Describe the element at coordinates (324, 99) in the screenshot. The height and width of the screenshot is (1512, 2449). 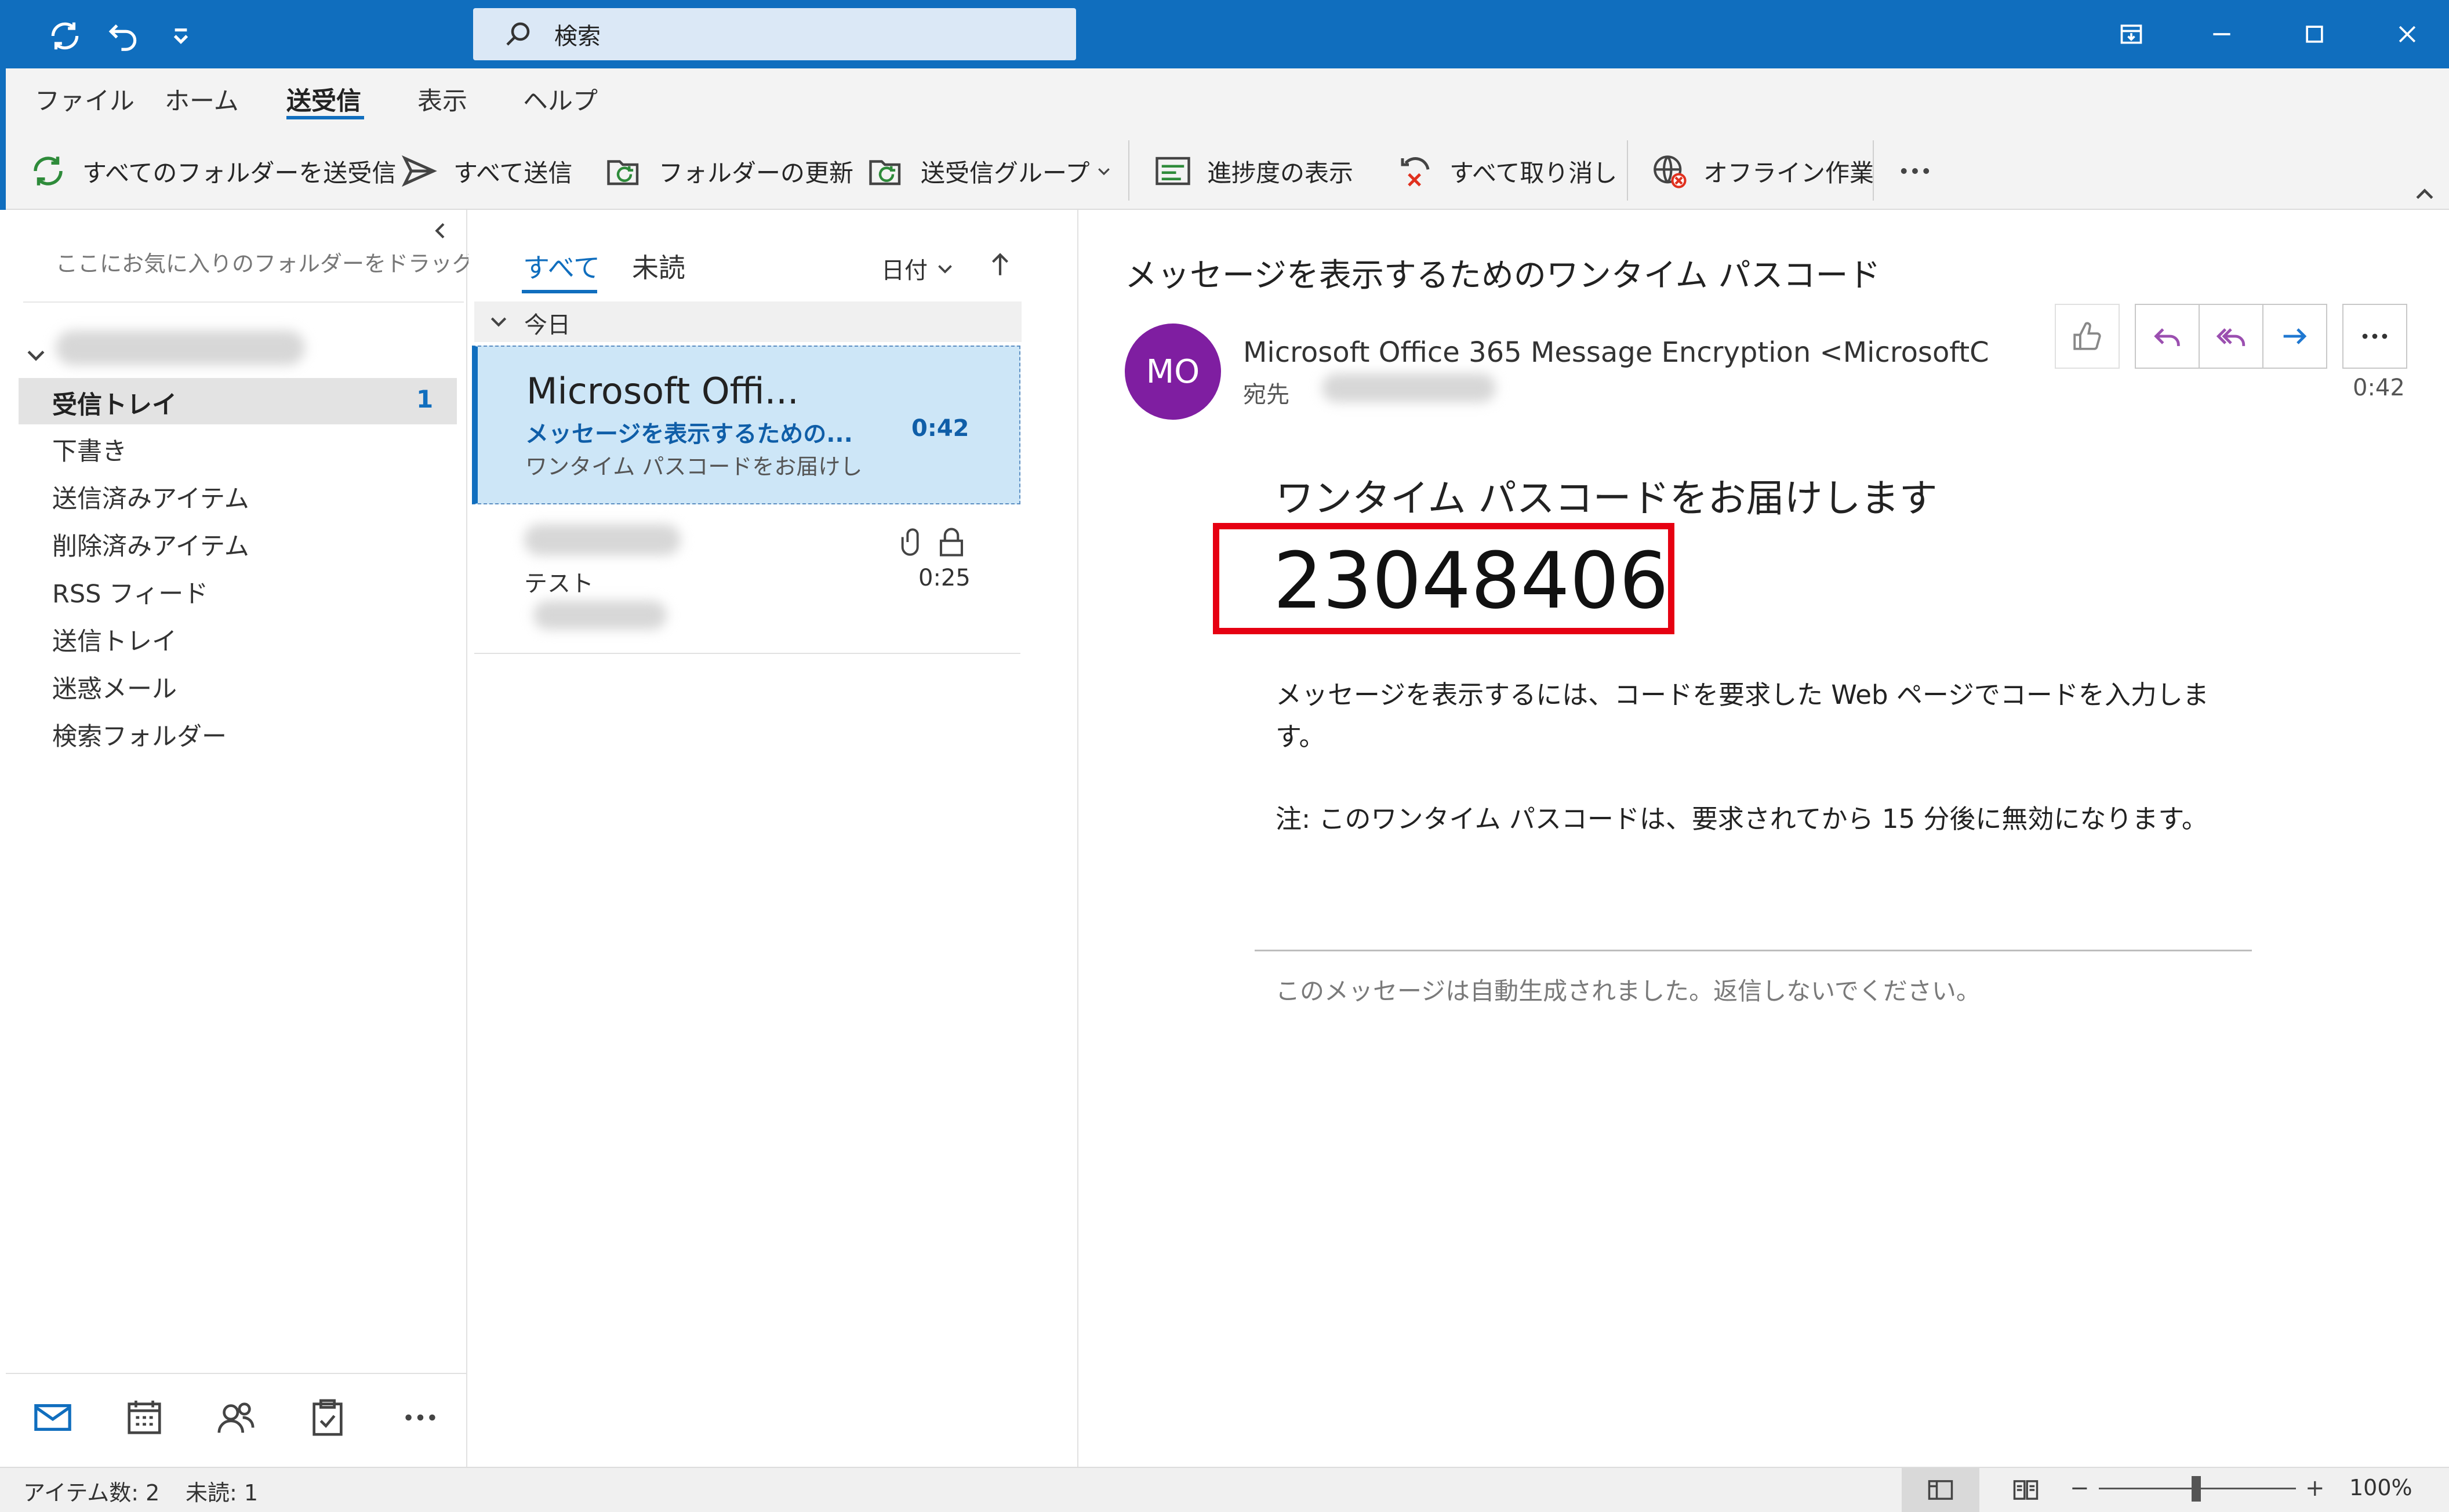
I see `tab-send-receive: 送受信` at that location.